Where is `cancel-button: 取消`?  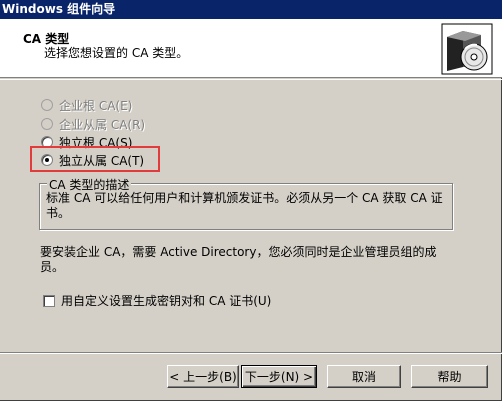 cancel-button: 取消 is located at coordinates (364, 376).